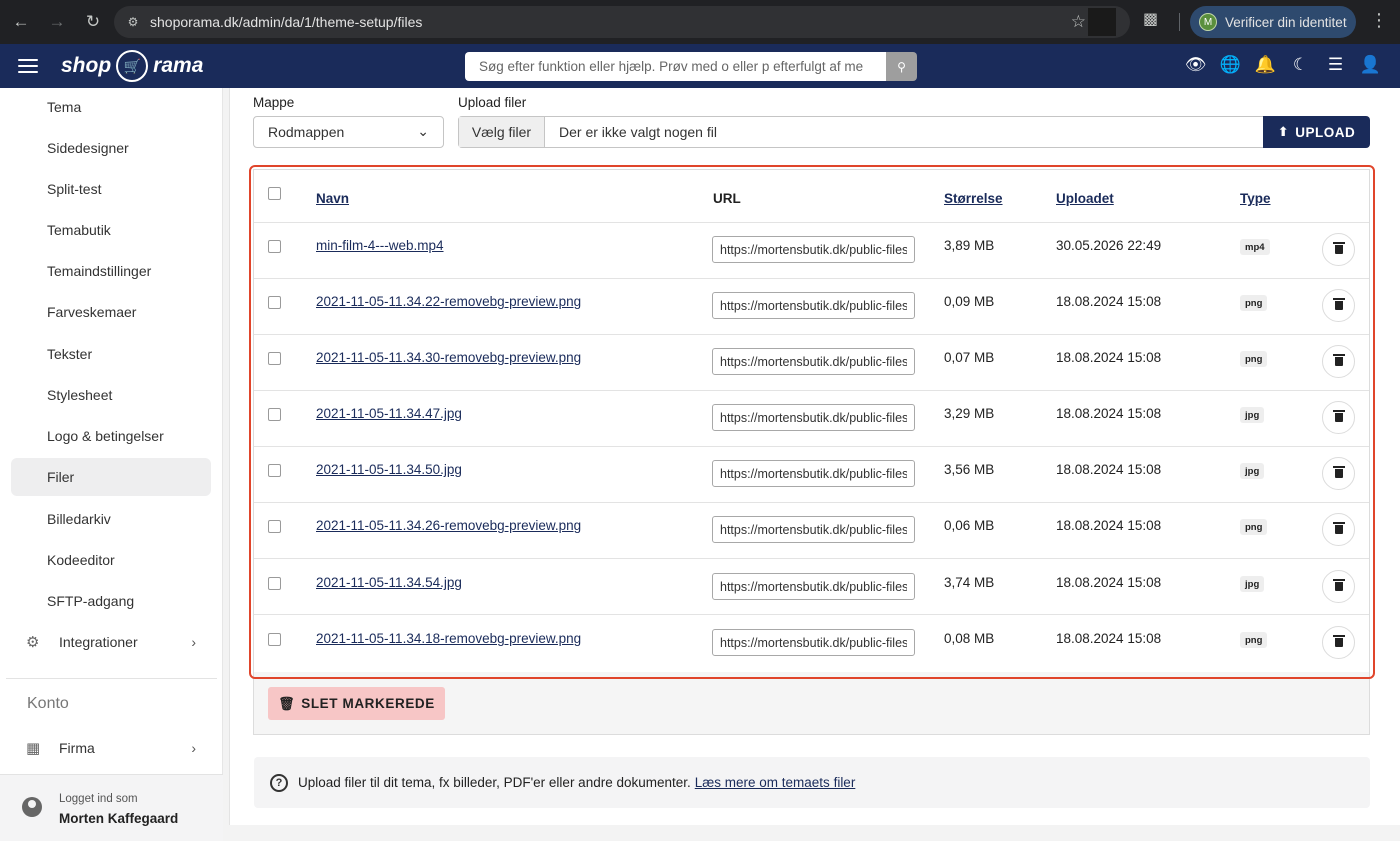 The width and height of the screenshot is (1400, 841). I want to click on logo-text-right: rama, so click(178, 65).